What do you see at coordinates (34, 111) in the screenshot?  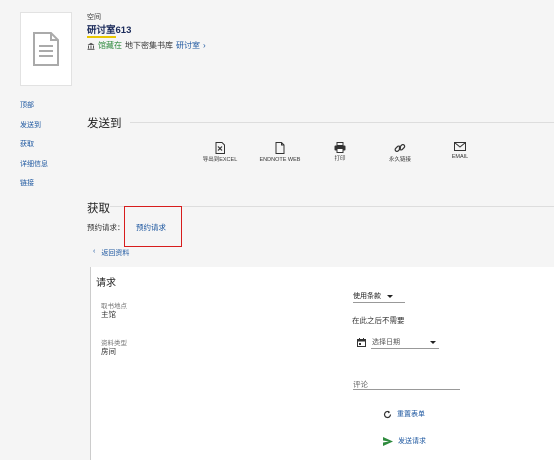 I see `sidebar-item-top: 顶部` at bounding box center [34, 111].